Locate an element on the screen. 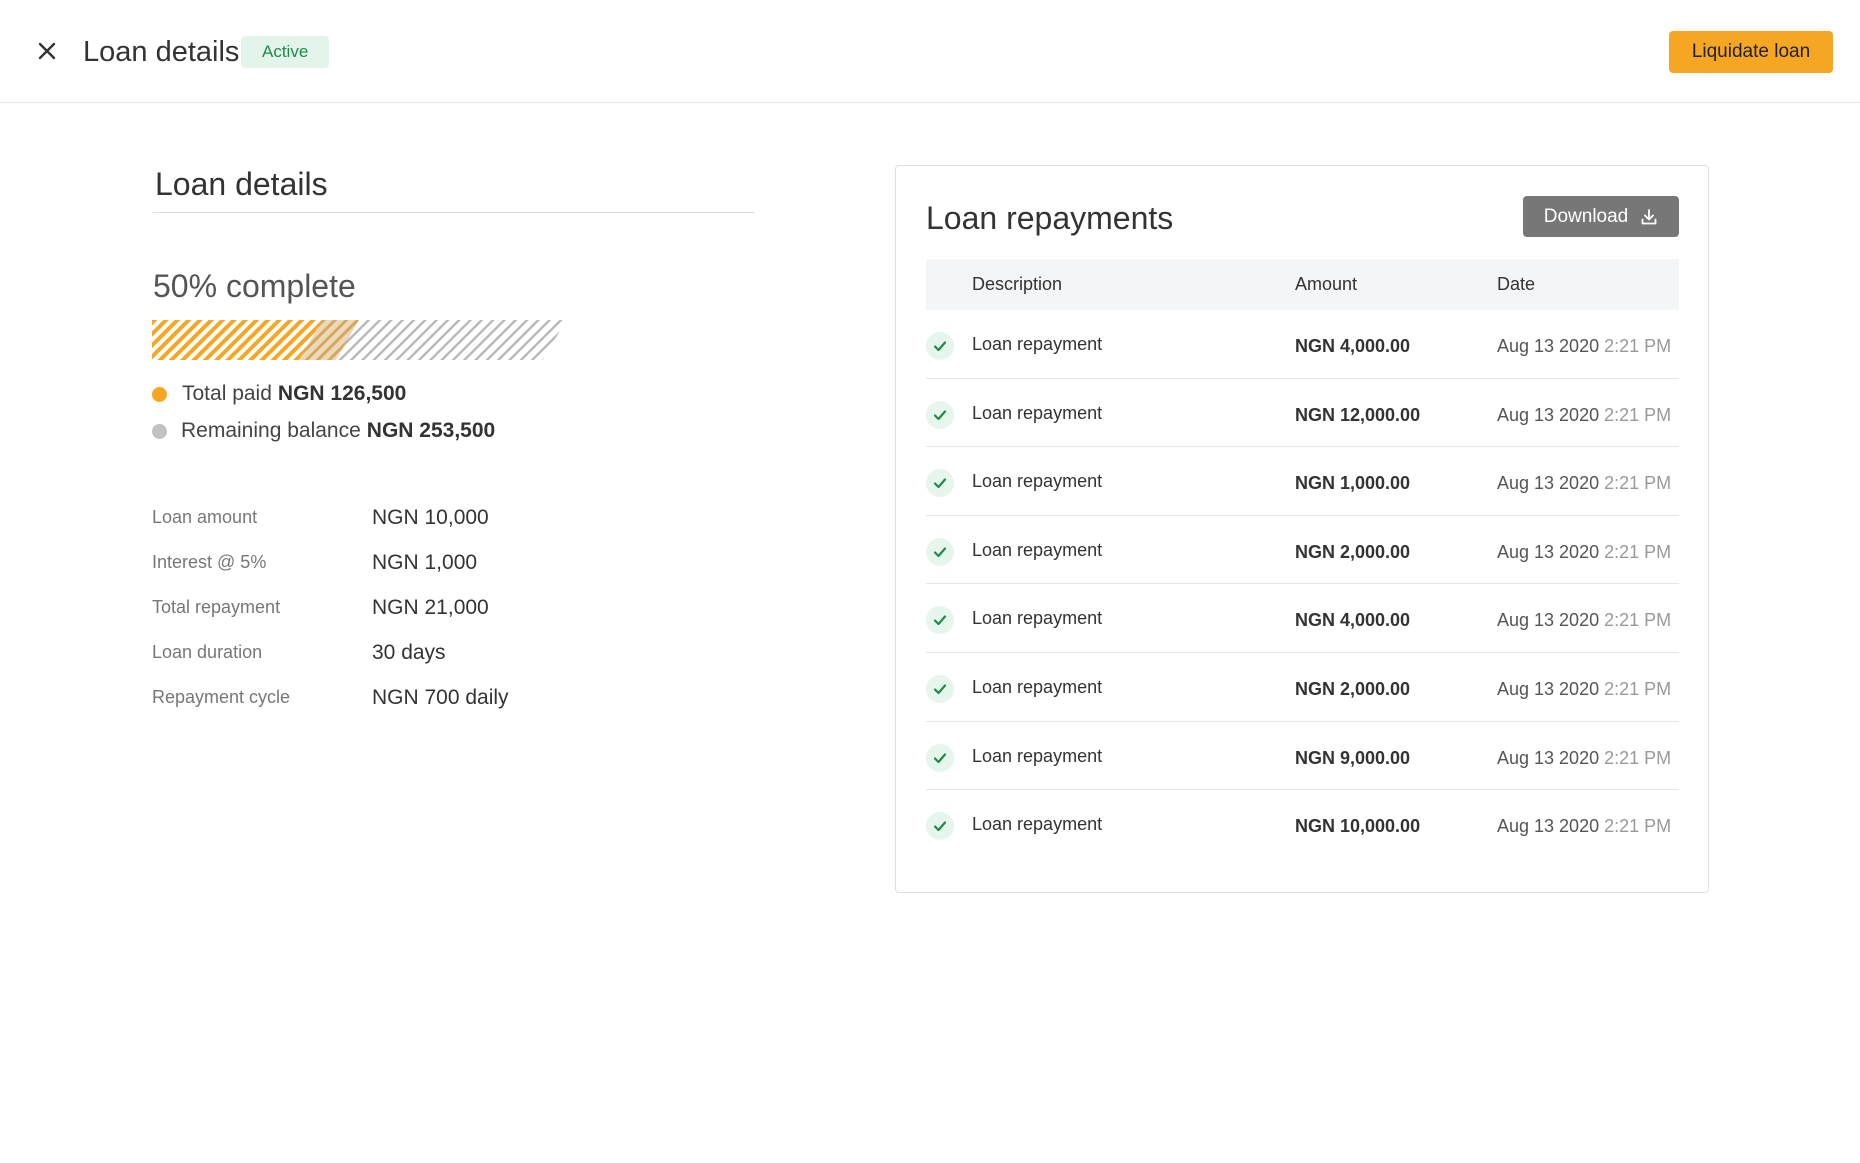 Image resolution: width=1860 pixels, height=1163 pixels. paid-dot-icon is located at coordinates (159, 394).